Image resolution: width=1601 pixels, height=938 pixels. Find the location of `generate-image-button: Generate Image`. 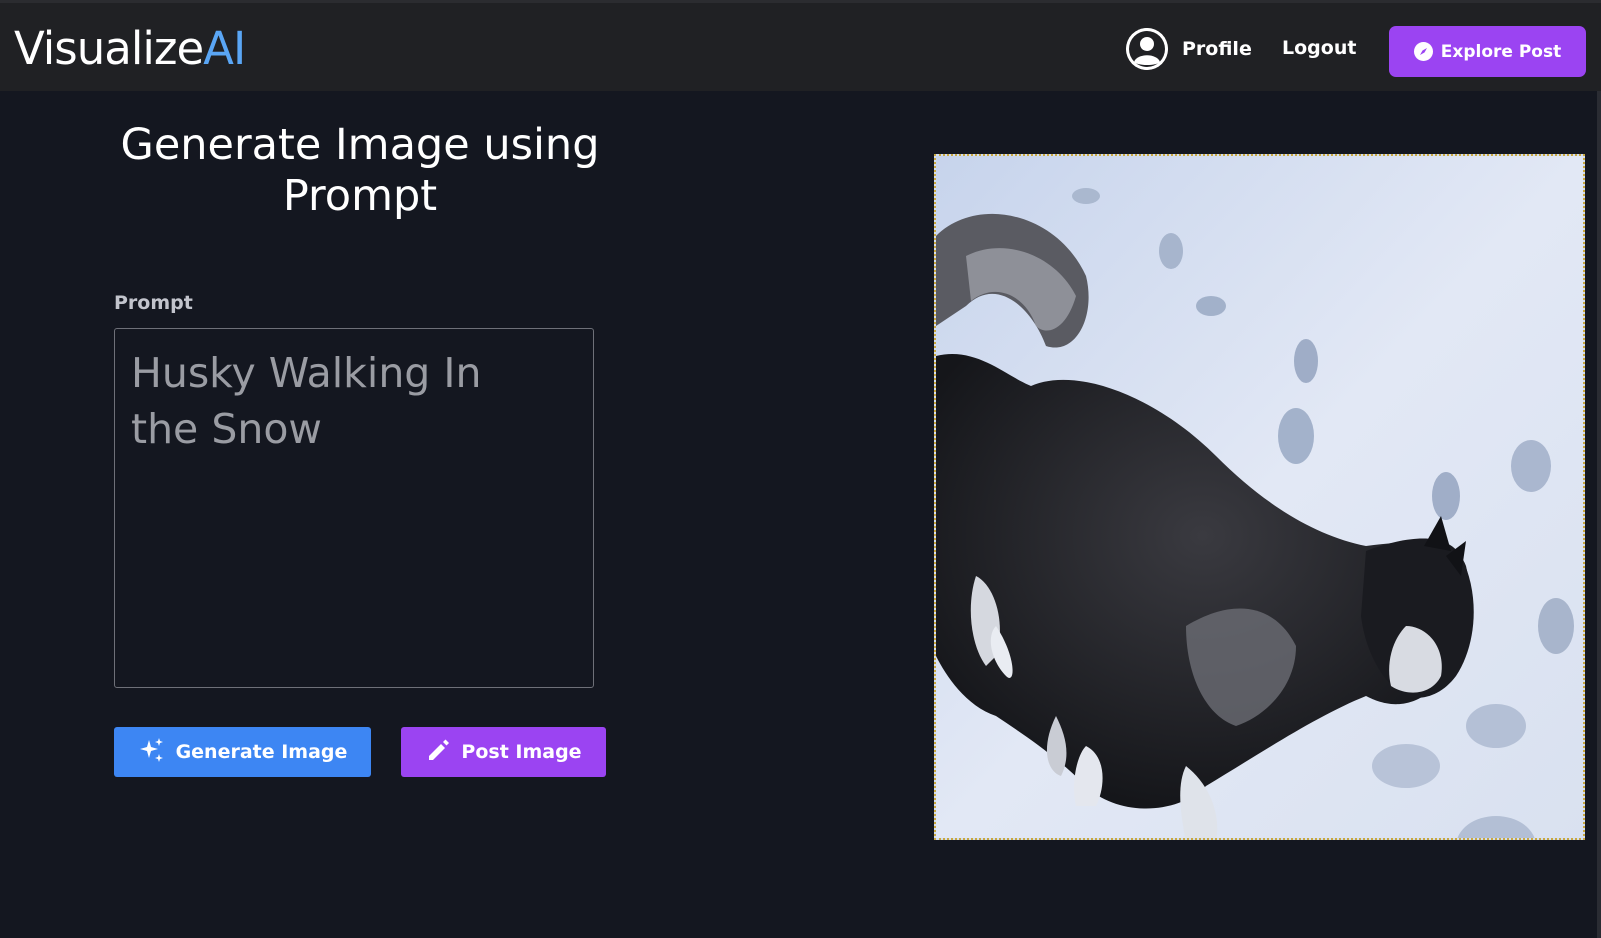

generate-image-button: Generate Image is located at coordinates (242, 752).